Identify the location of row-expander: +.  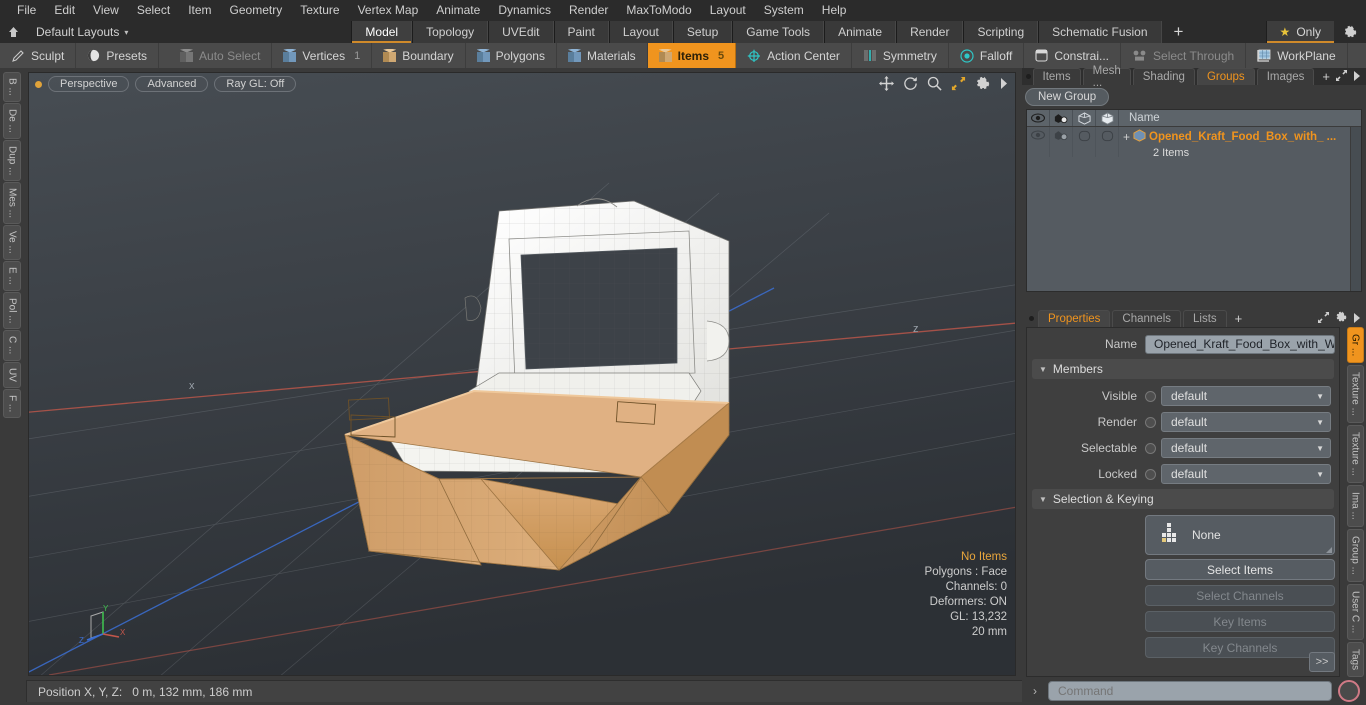
(1126, 137).